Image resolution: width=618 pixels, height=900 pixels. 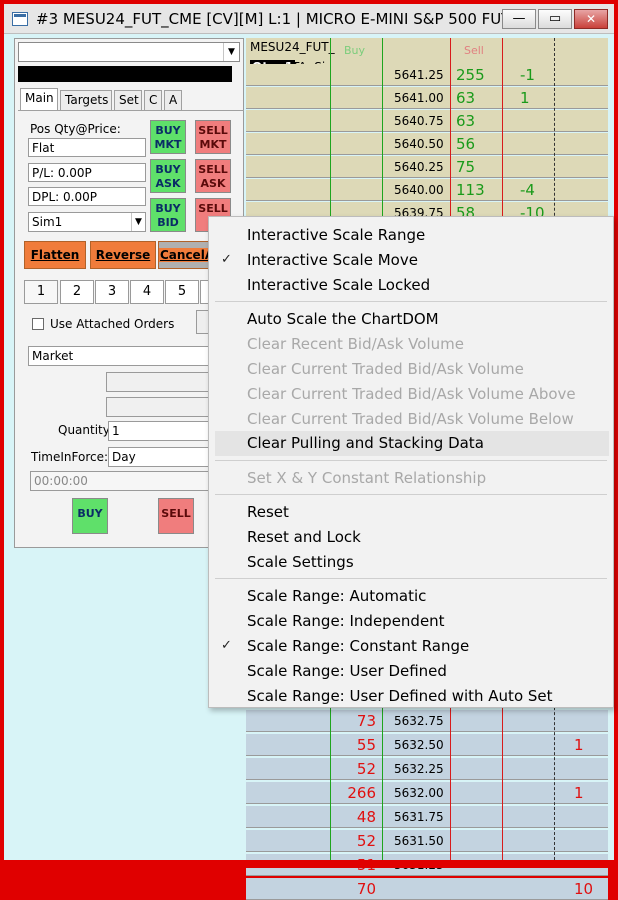 I want to click on menu-item: Interactive Scale Range, so click(x=336, y=235).